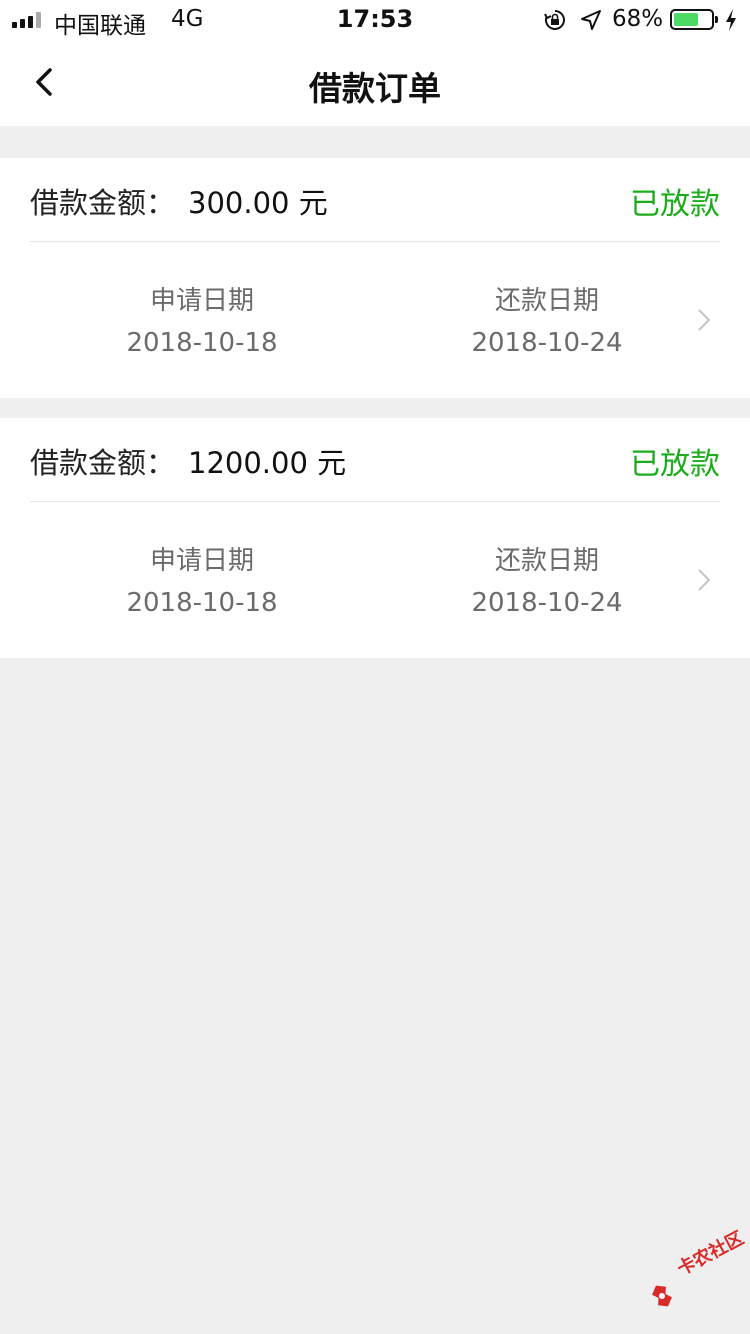 Image resolution: width=750 pixels, height=1334 pixels. I want to click on battery-fill, so click(686, 19).